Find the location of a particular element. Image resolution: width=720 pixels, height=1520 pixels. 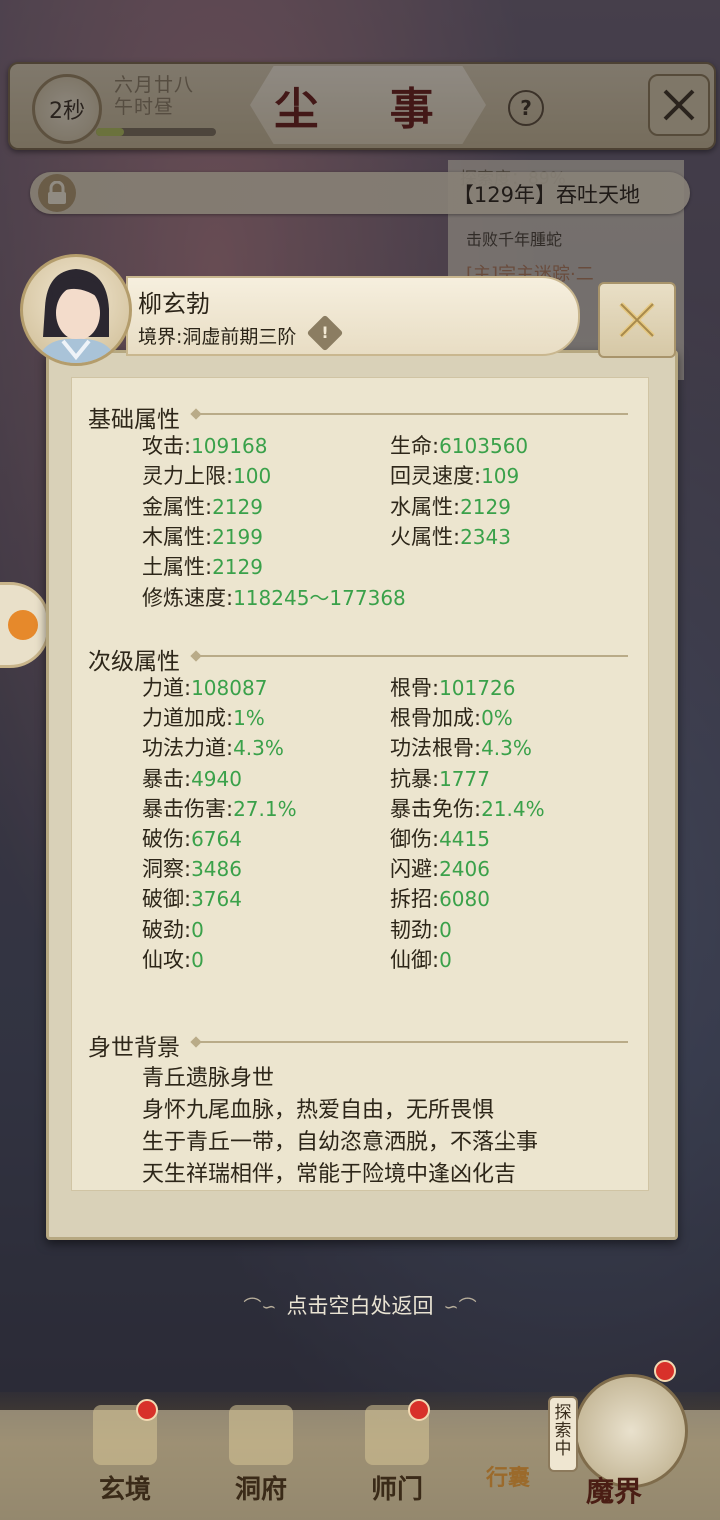

nav-label: 师门 is located at coordinates (396, 1490).